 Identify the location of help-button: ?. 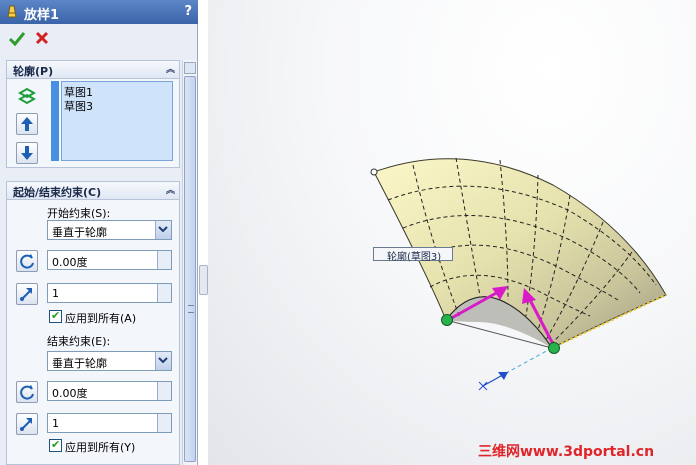
(188, 11).